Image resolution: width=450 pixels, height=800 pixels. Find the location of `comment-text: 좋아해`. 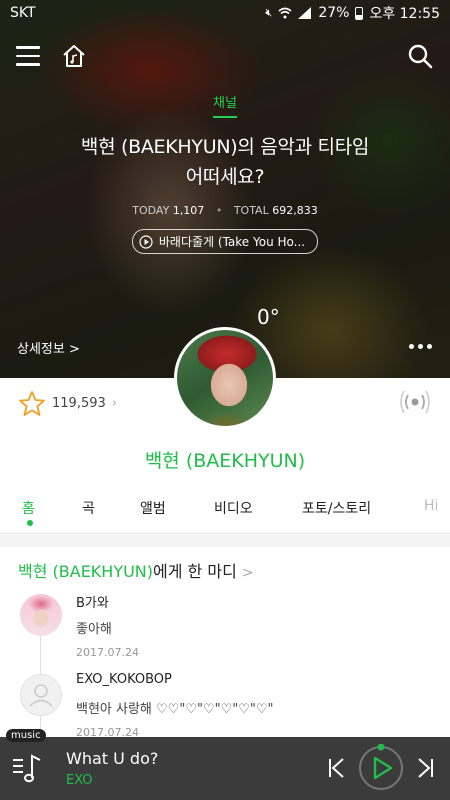

comment-text: 좋아해 is located at coordinates (94, 629).